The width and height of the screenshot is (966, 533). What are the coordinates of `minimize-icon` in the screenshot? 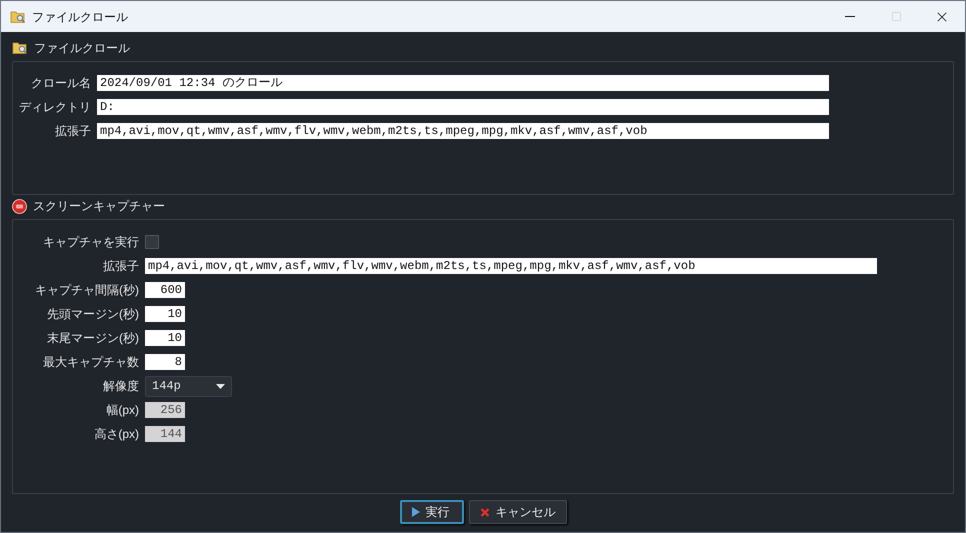 It's located at (850, 16).